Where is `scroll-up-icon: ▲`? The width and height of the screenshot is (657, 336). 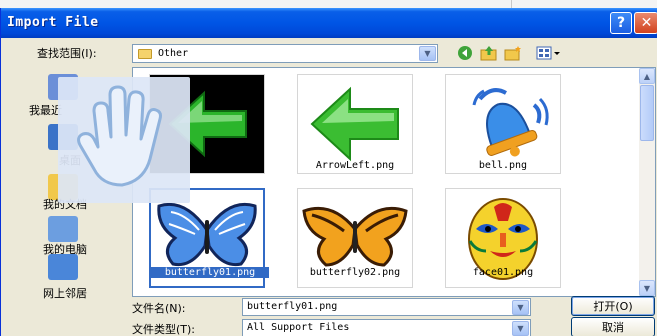 scroll-up-icon: ▲ is located at coordinates (647, 76).